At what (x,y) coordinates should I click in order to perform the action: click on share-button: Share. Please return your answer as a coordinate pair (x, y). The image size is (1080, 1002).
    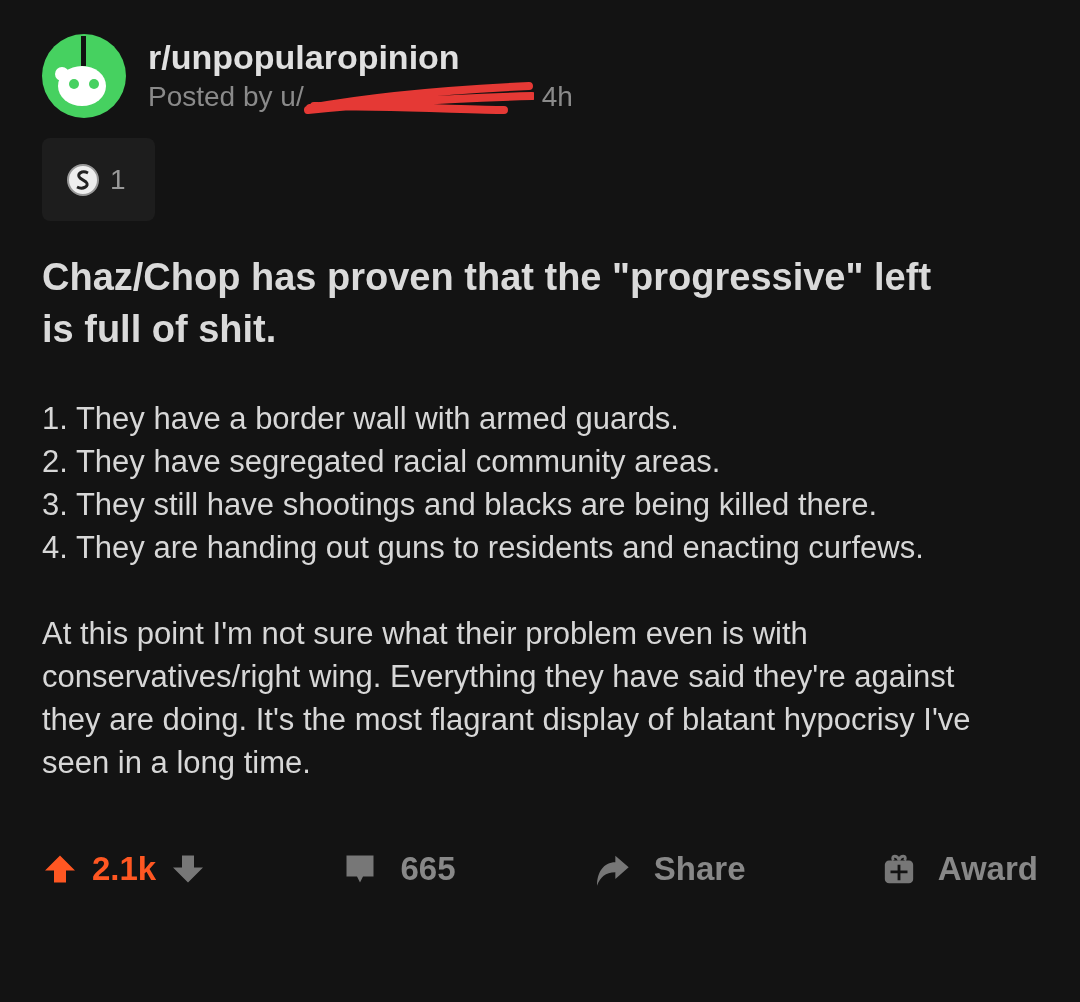
    Looking at the image, I should click on (668, 869).